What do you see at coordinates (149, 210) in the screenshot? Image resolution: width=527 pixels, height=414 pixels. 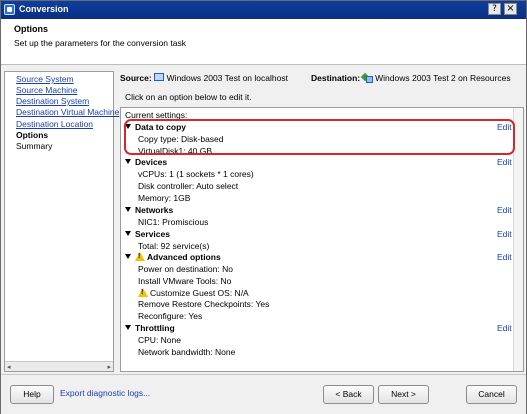 I see `section-networks: Networks` at bounding box center [149, 210].